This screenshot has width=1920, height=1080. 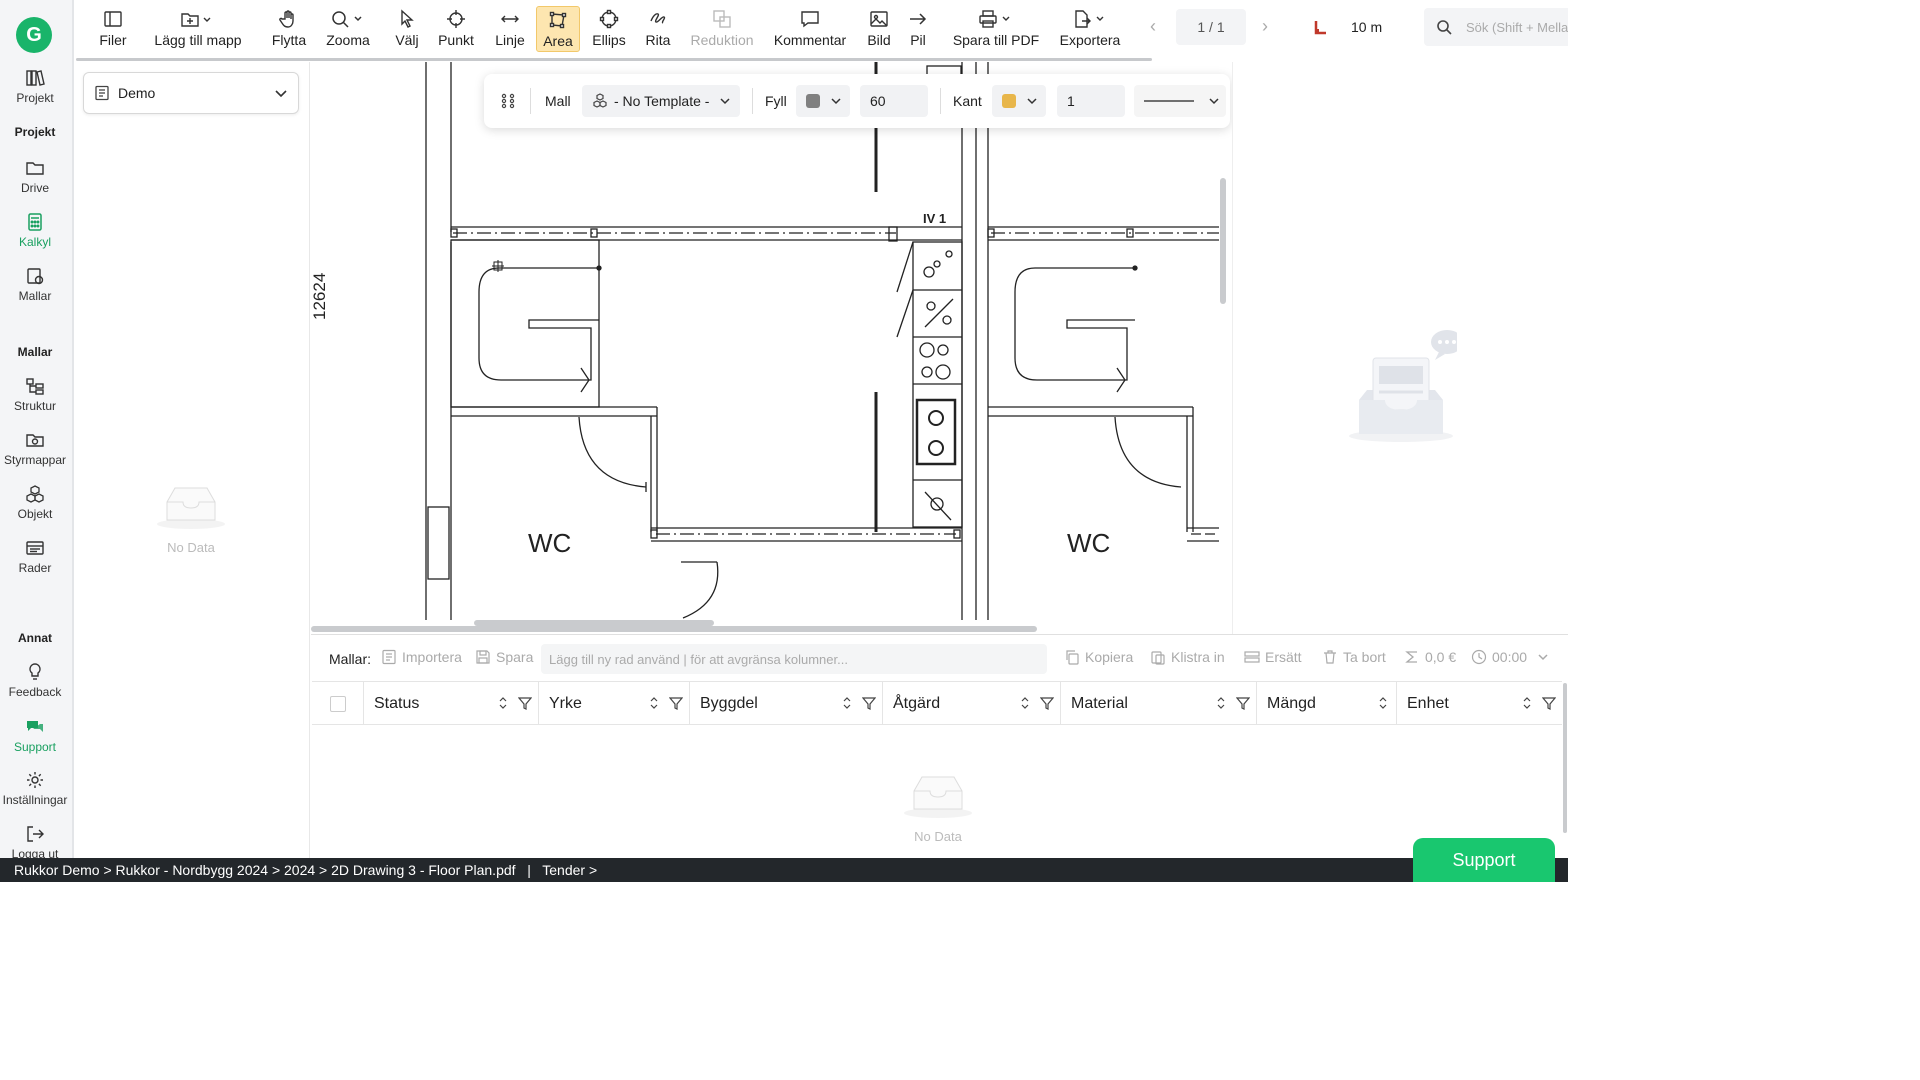 I want to click on file-panel: Demo No Data, so click(x=193, y=460).